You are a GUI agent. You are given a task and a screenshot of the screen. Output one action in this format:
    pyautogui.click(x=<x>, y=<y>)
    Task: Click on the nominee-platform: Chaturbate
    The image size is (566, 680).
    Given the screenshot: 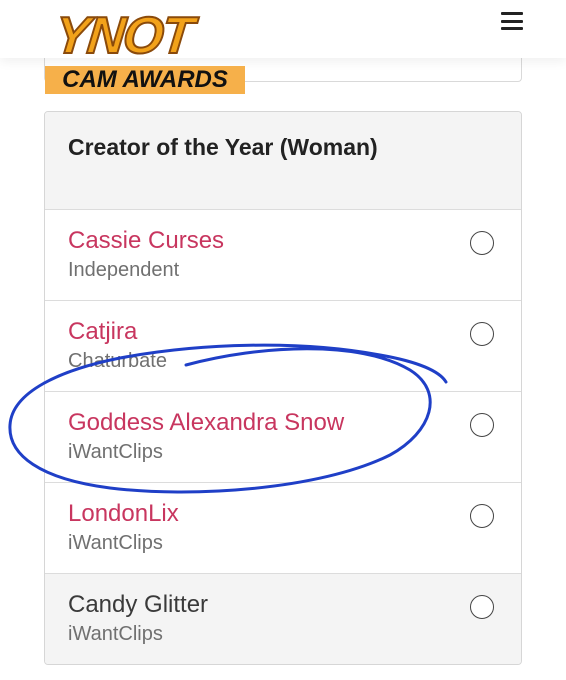 What is the action you would take?
    pyautogui.click(x=117, y=361)
    